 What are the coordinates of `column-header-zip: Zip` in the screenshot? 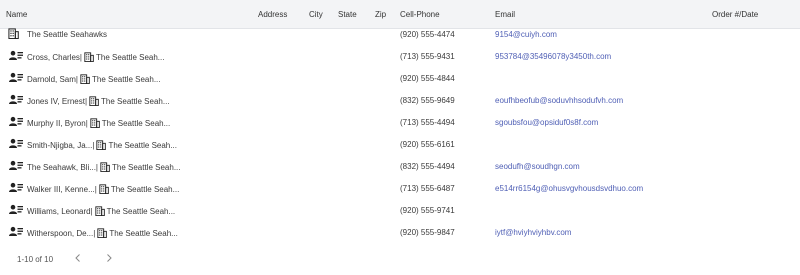 It's located at (380, 14).